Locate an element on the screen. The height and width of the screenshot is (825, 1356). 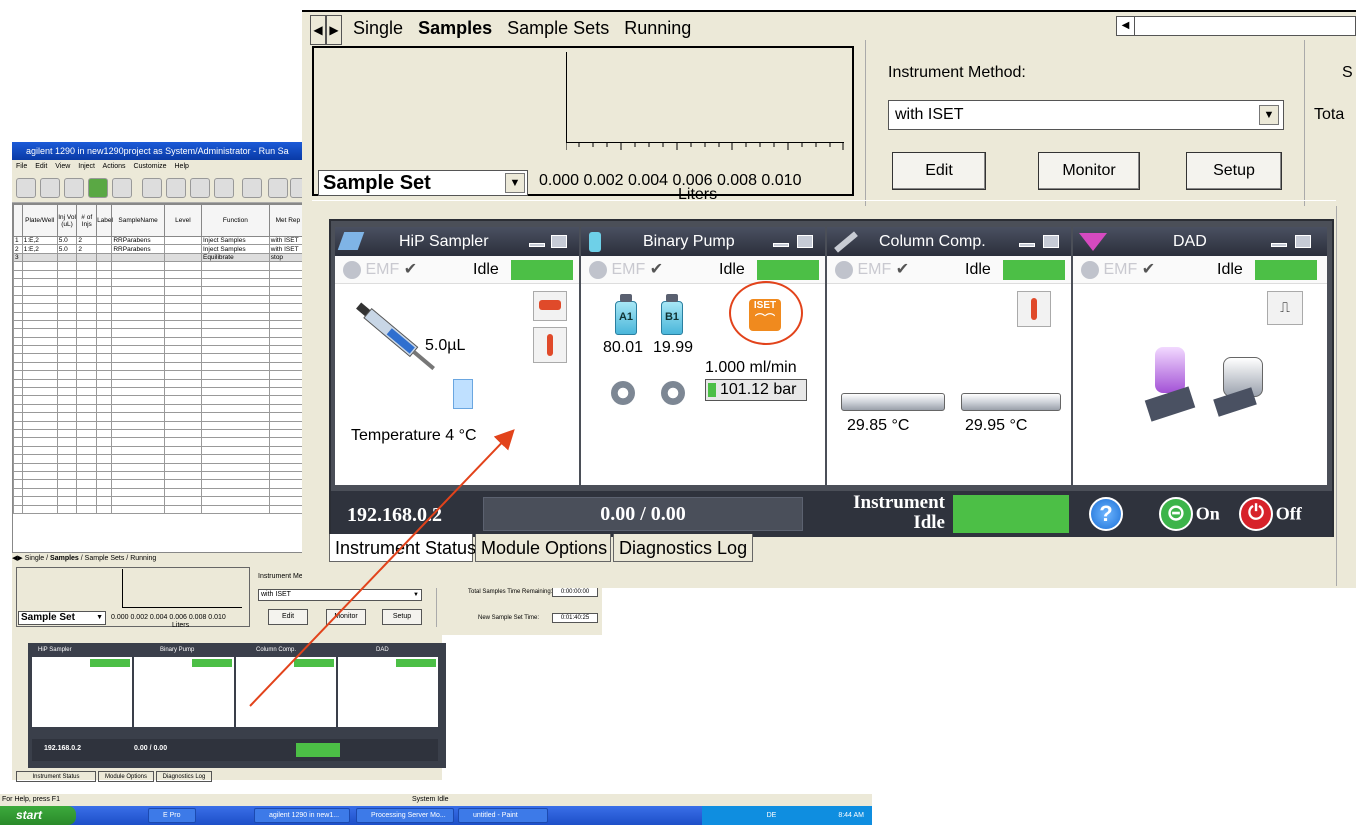
save-icon is located at coordinates (74, 188).